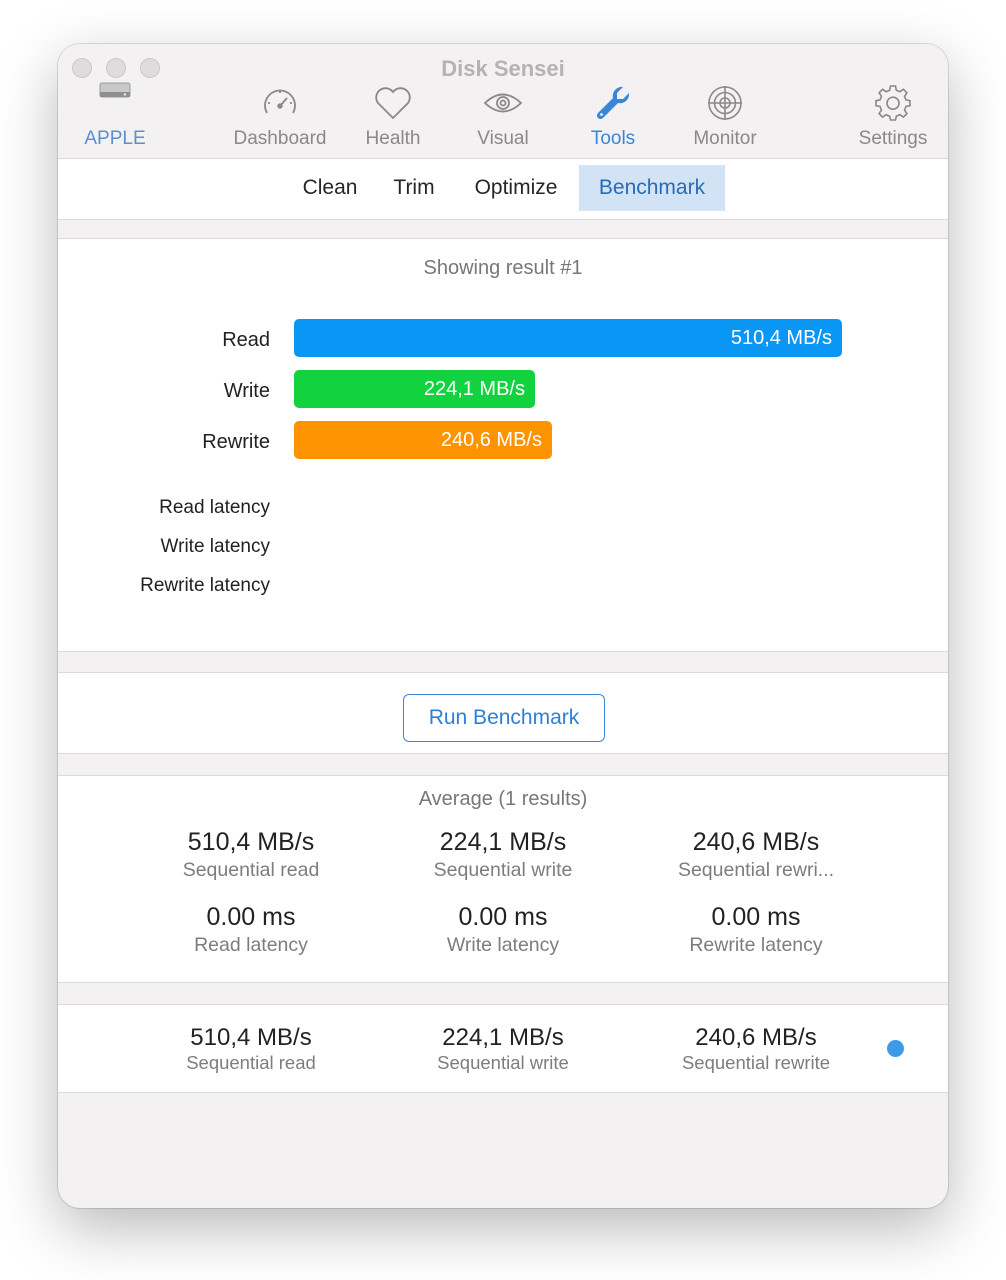 This screenshot has height=1280, width=1006. I want to click on eye-icon, so click(503, 103).